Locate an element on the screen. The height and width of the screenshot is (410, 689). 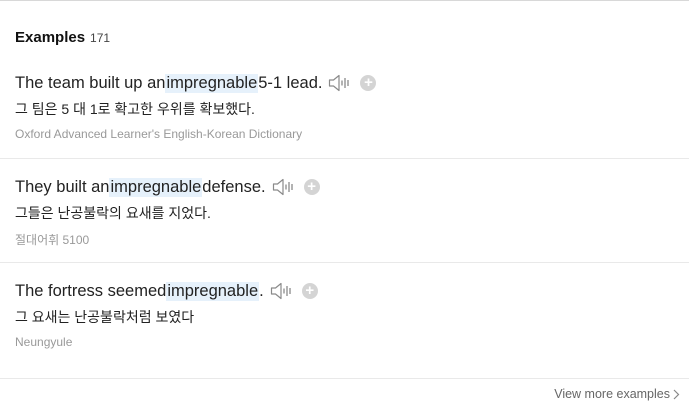
example-translation: 그 팀은 5 대 1로 확고한 우위를 확보했다. is located at coordinates (135, 109).